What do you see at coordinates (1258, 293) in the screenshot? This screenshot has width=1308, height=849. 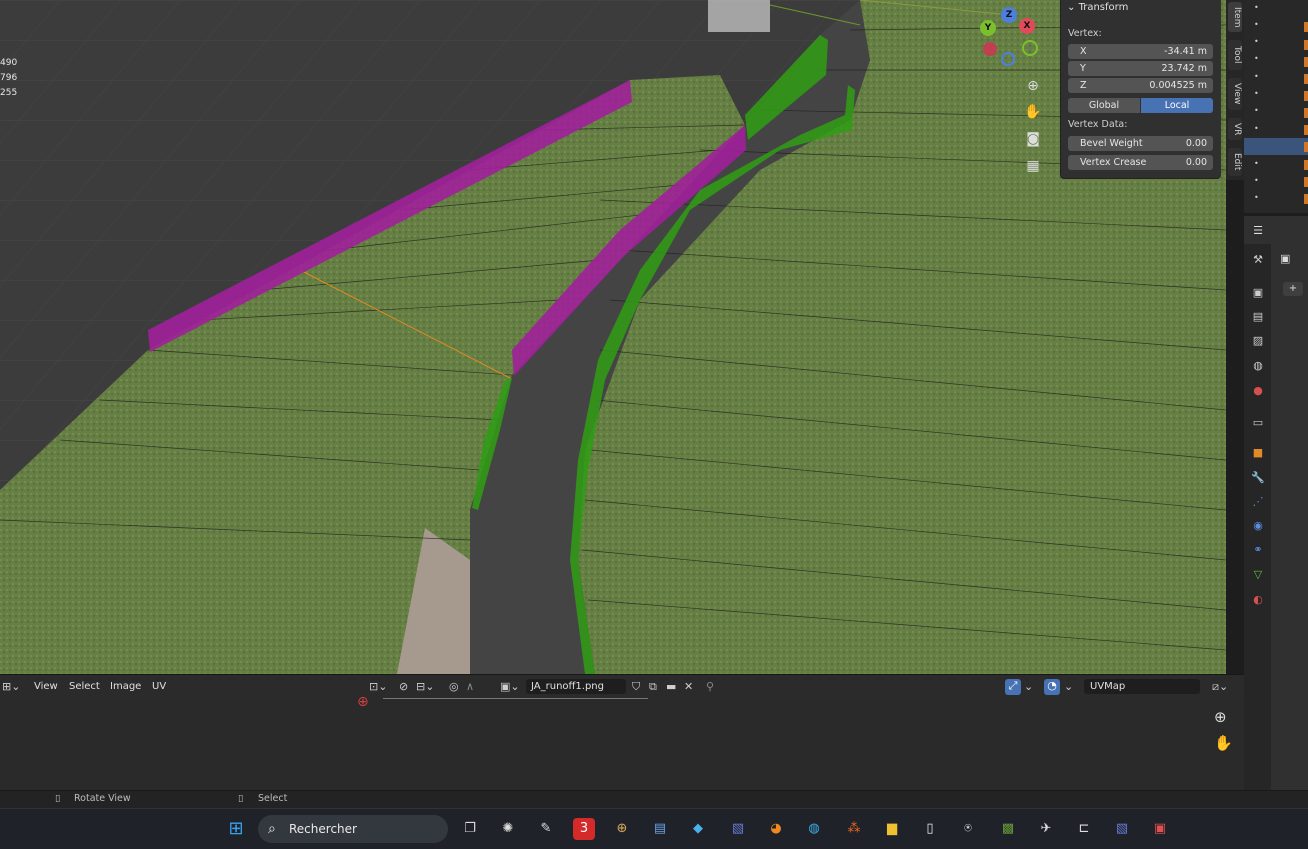 I see `render-icon: ▣` at bounding box center [1258, 293].